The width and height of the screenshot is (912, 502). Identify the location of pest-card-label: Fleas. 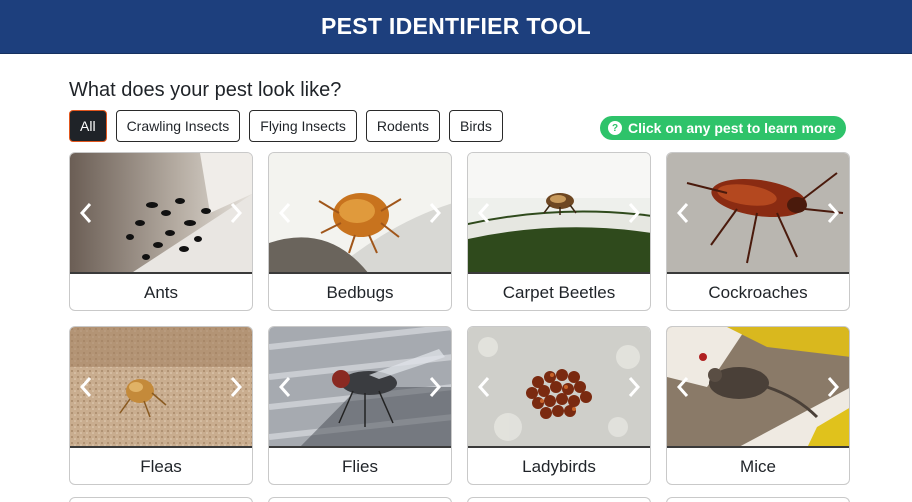
(161, 466).